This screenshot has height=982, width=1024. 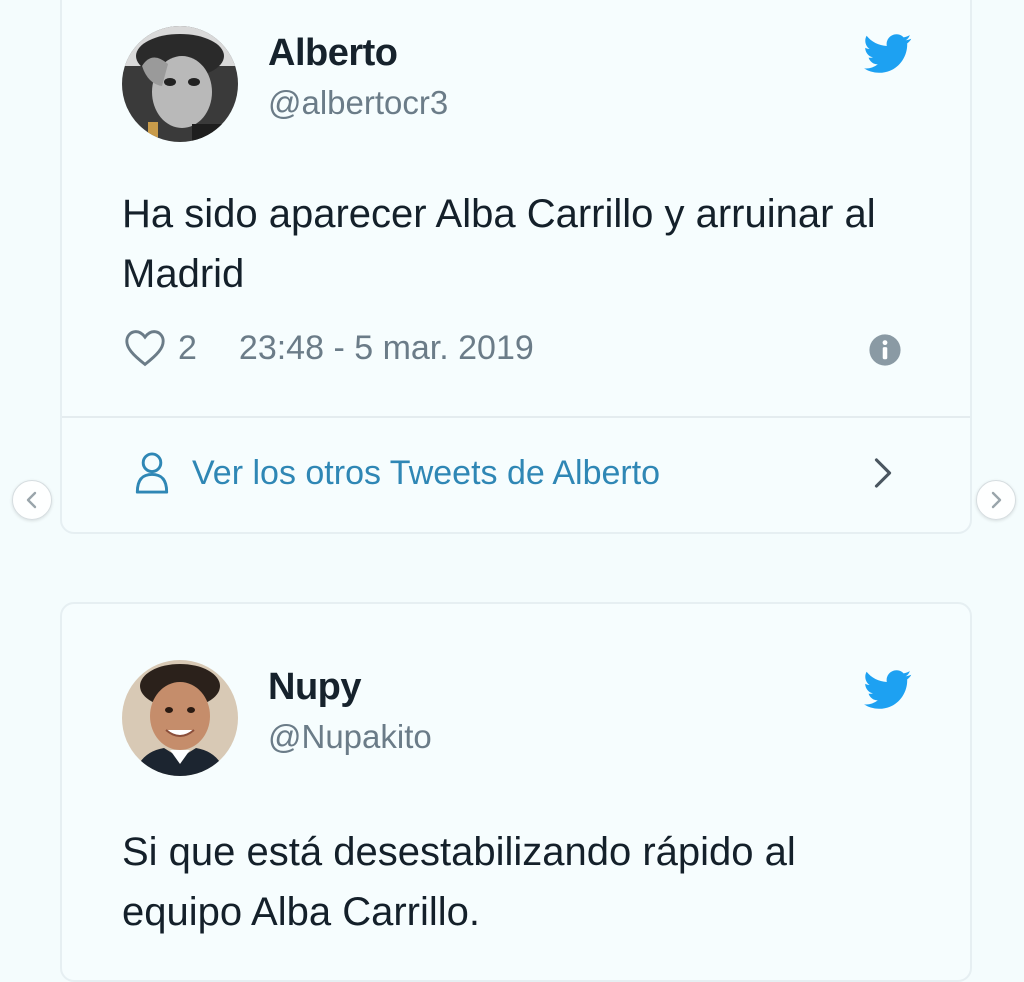 I want to click on like-count: 2, so click(x=187, y=347).